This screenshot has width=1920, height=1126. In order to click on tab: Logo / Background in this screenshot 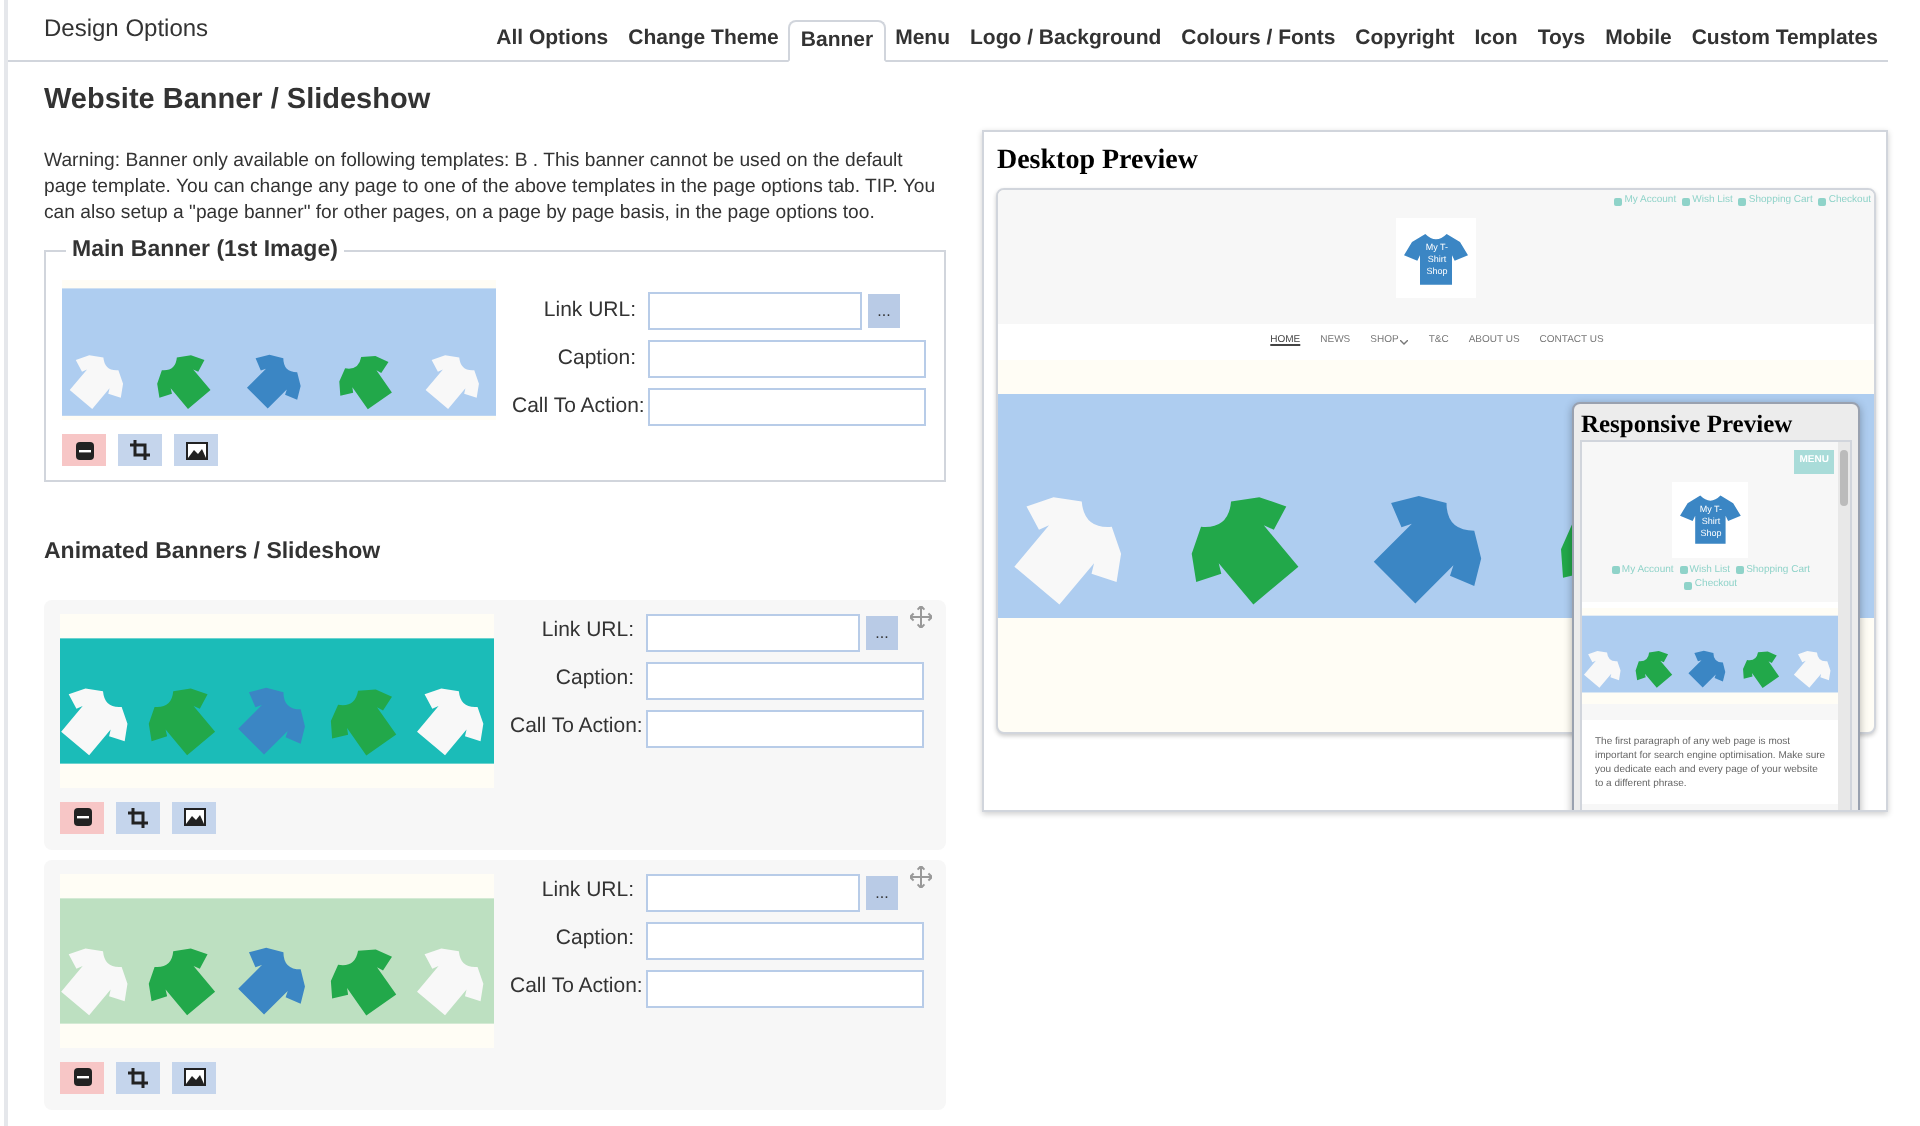, I will do `click(1066, 40)`.